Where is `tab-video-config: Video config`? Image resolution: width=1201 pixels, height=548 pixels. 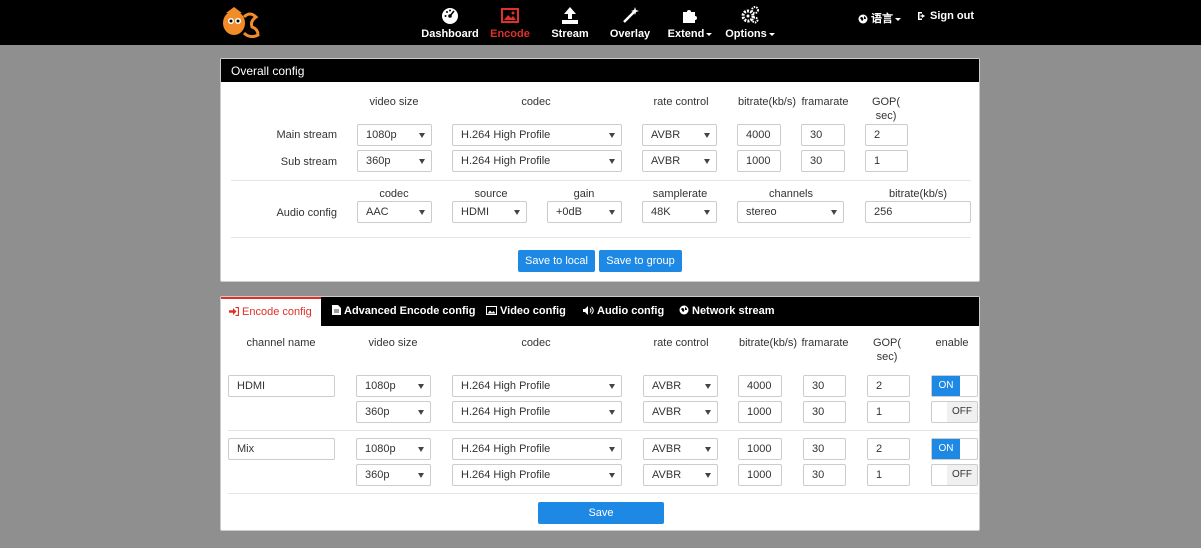 tab-video-config: Video config is located at coordinates (526, 311).